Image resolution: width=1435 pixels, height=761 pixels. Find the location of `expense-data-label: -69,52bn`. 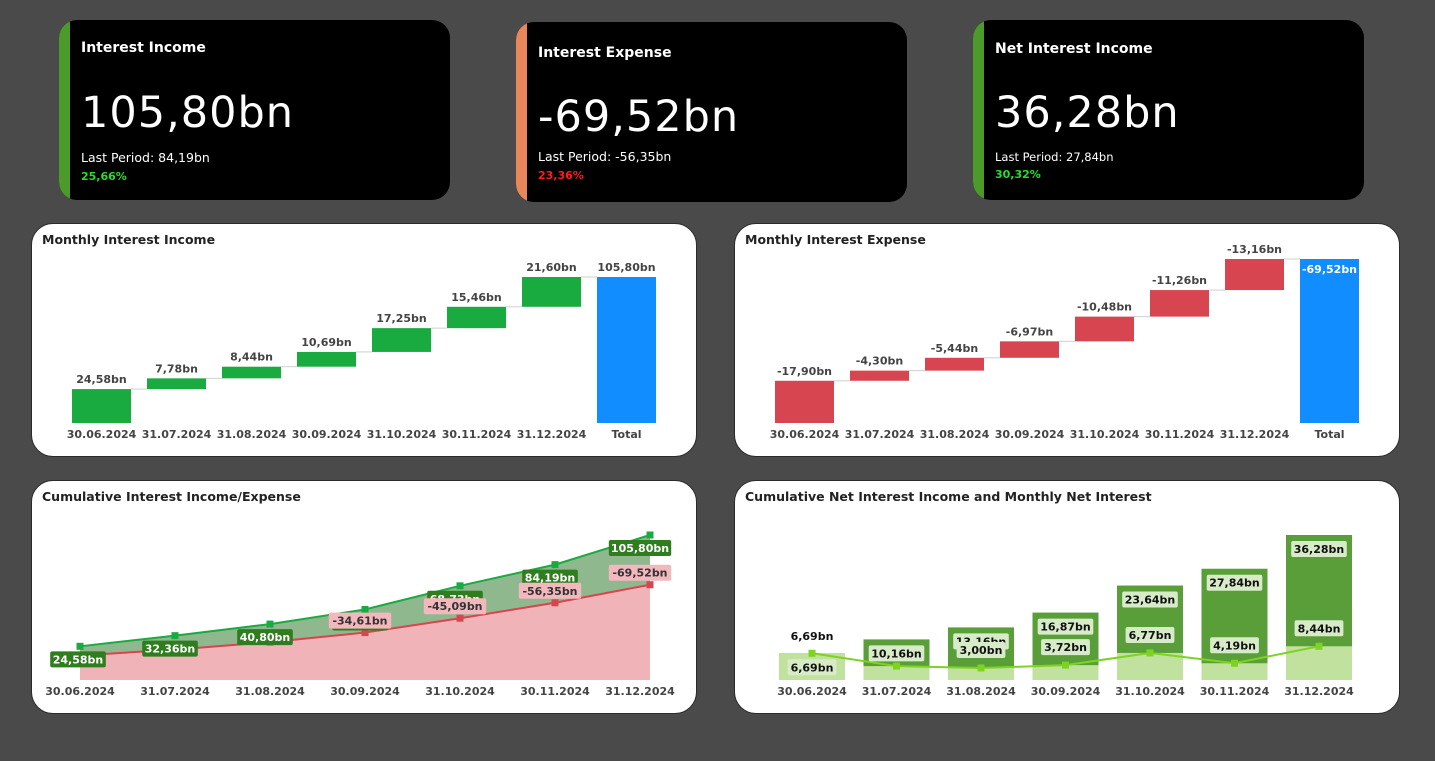

expense-data-label: -69,52bn is located at coordinates (639, 573).